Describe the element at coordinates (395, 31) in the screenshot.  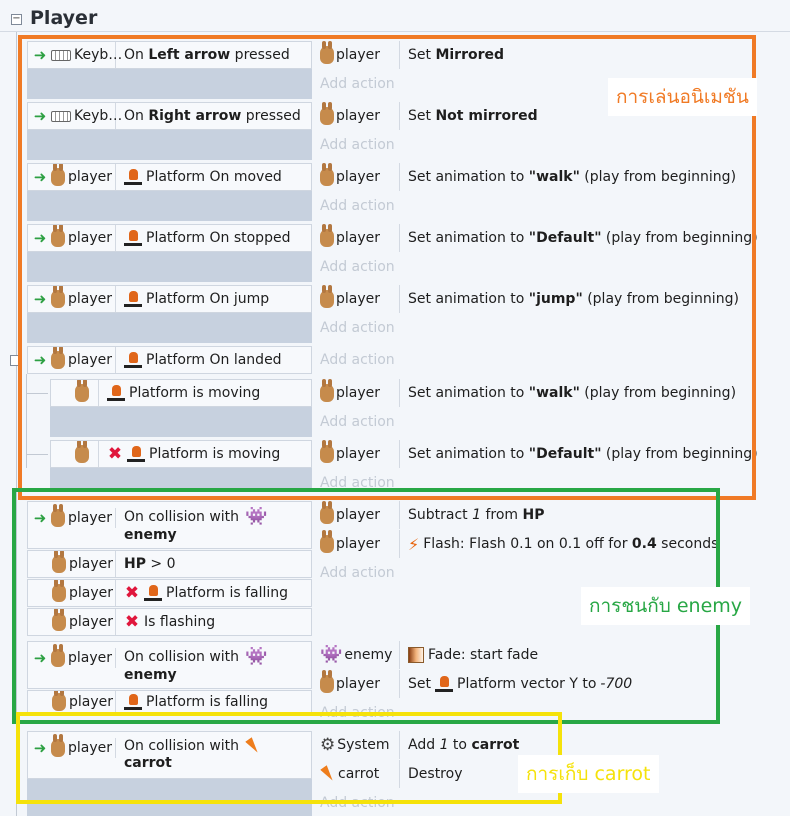
I see `group-divider` at that location.